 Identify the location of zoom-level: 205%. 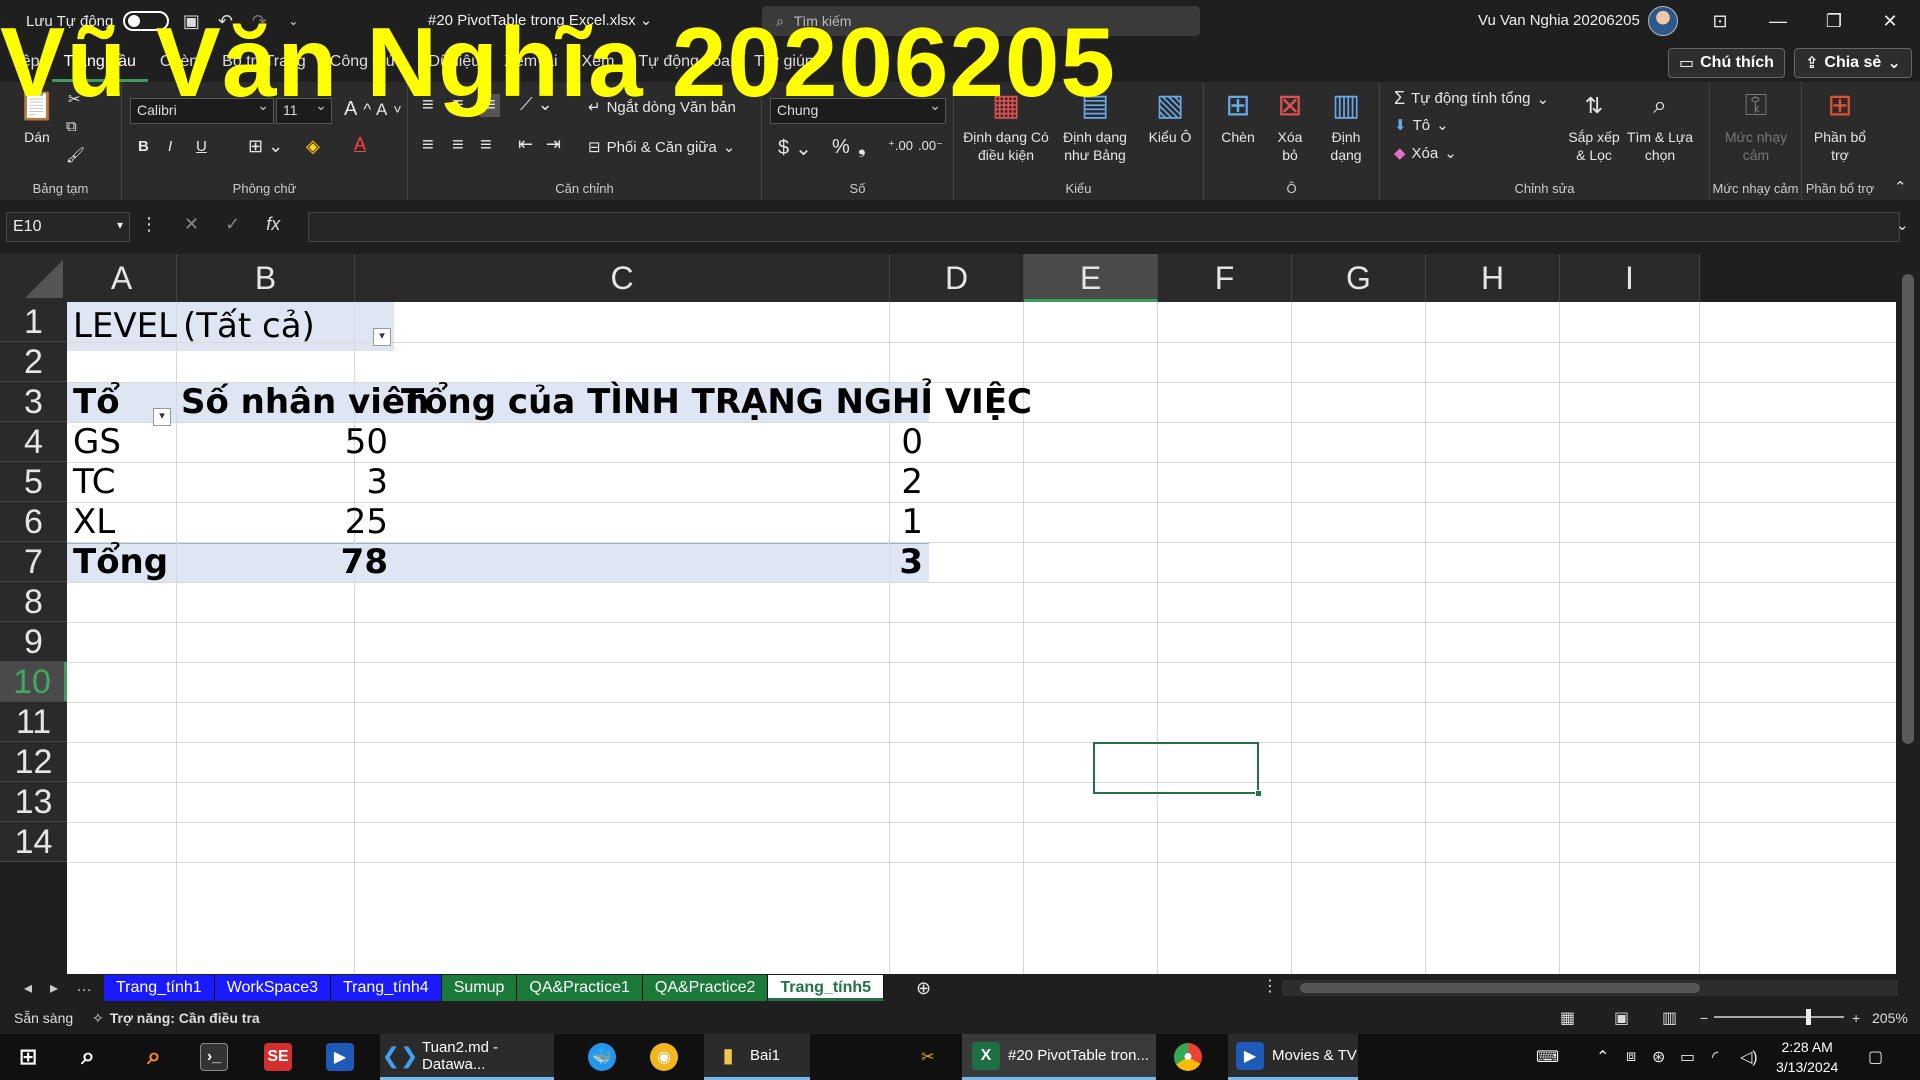
(1890, 1018).